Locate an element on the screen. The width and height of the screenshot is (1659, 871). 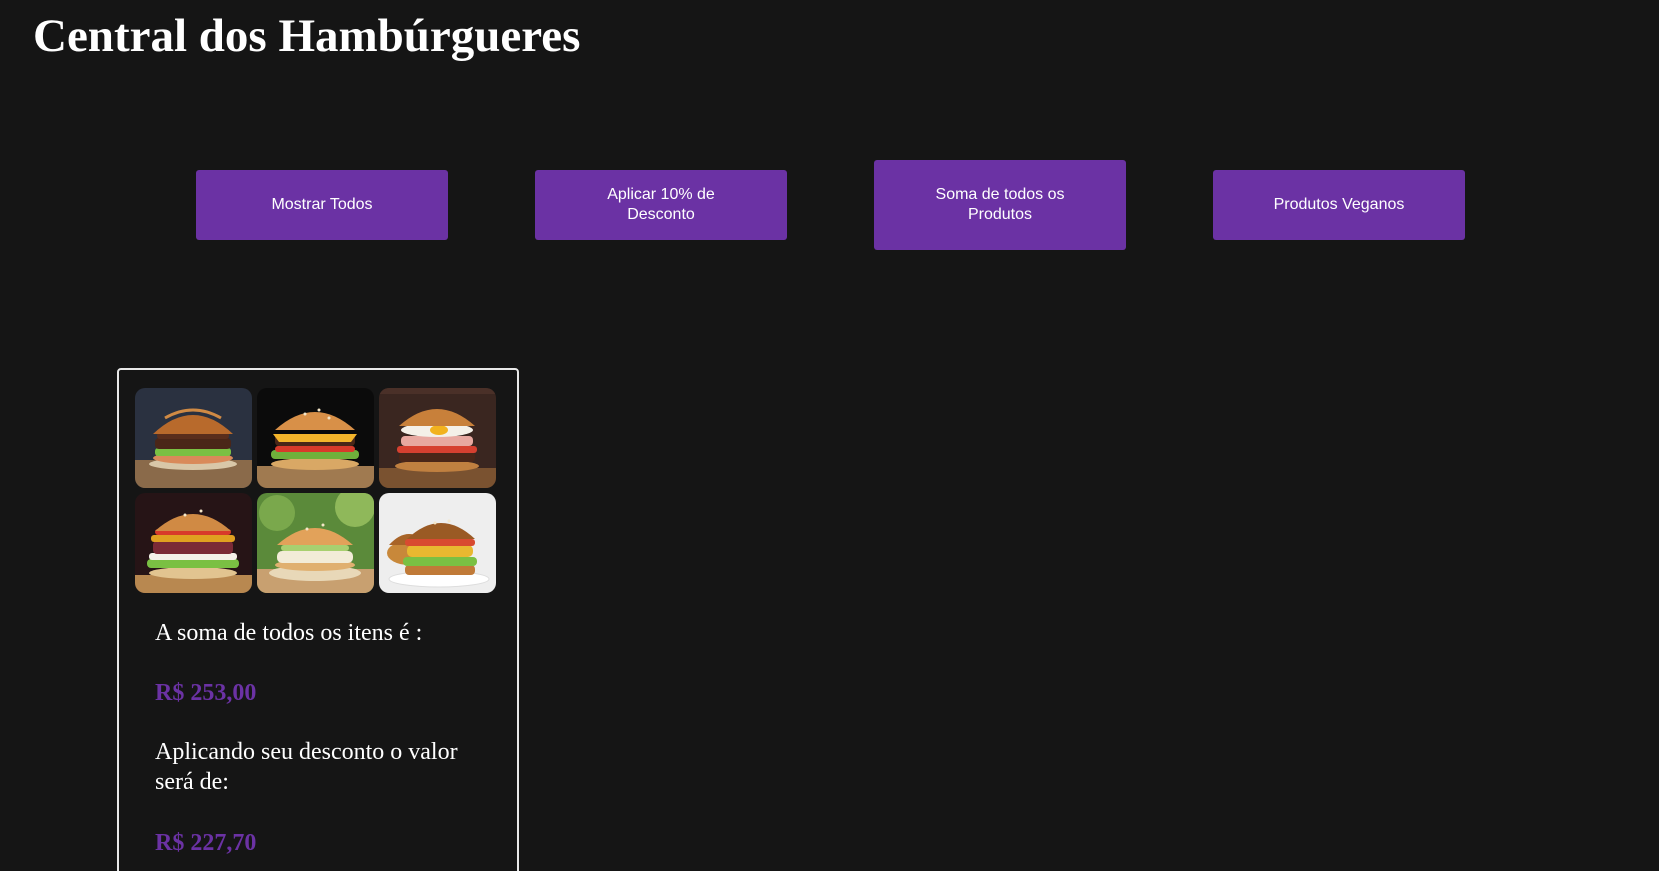
apply-discount-button: Aplicar 10% de Desconto is located at coordinates (661, 205).